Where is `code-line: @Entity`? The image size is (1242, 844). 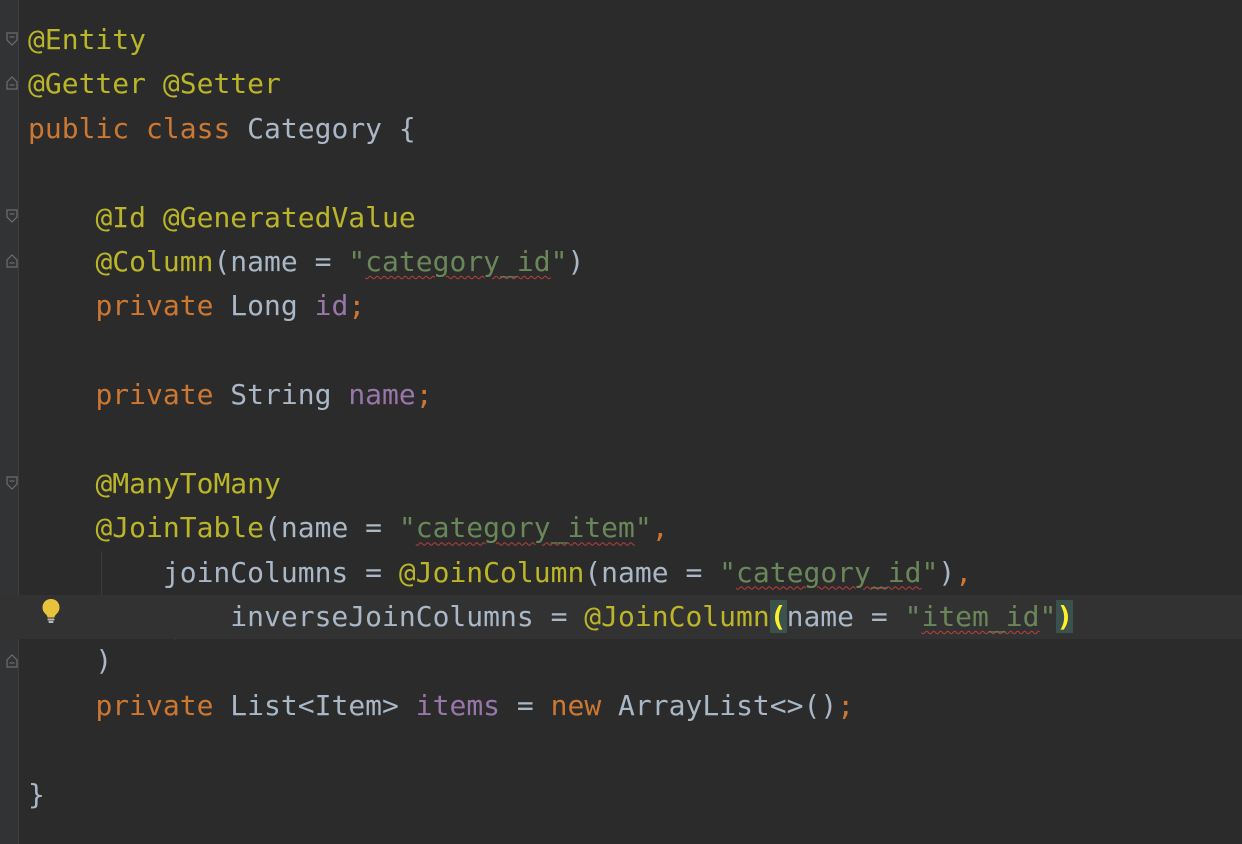
code-line: @Entity is located at coordinates (635, 40).